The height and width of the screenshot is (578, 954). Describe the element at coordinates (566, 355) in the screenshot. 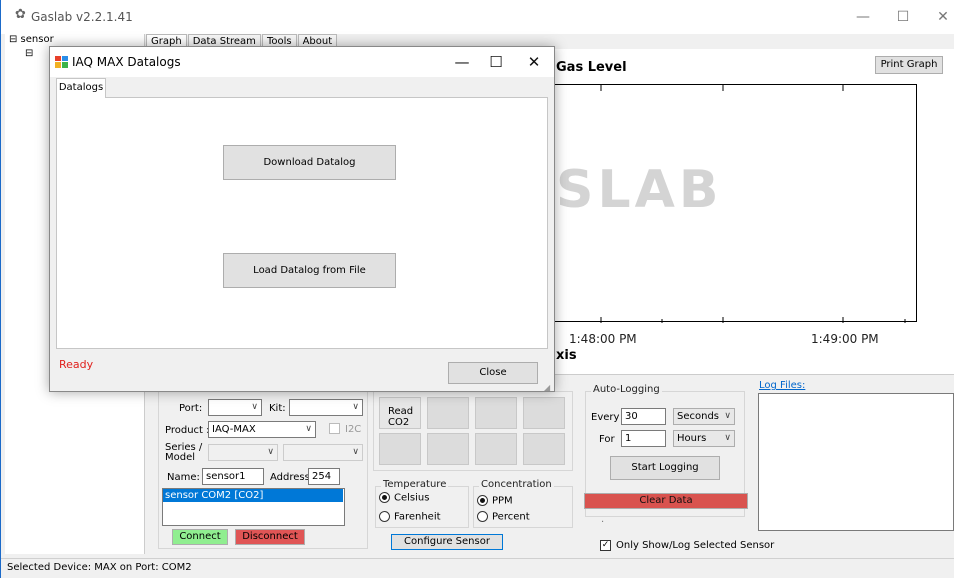

I see `x-axis-title: xis` at that location.